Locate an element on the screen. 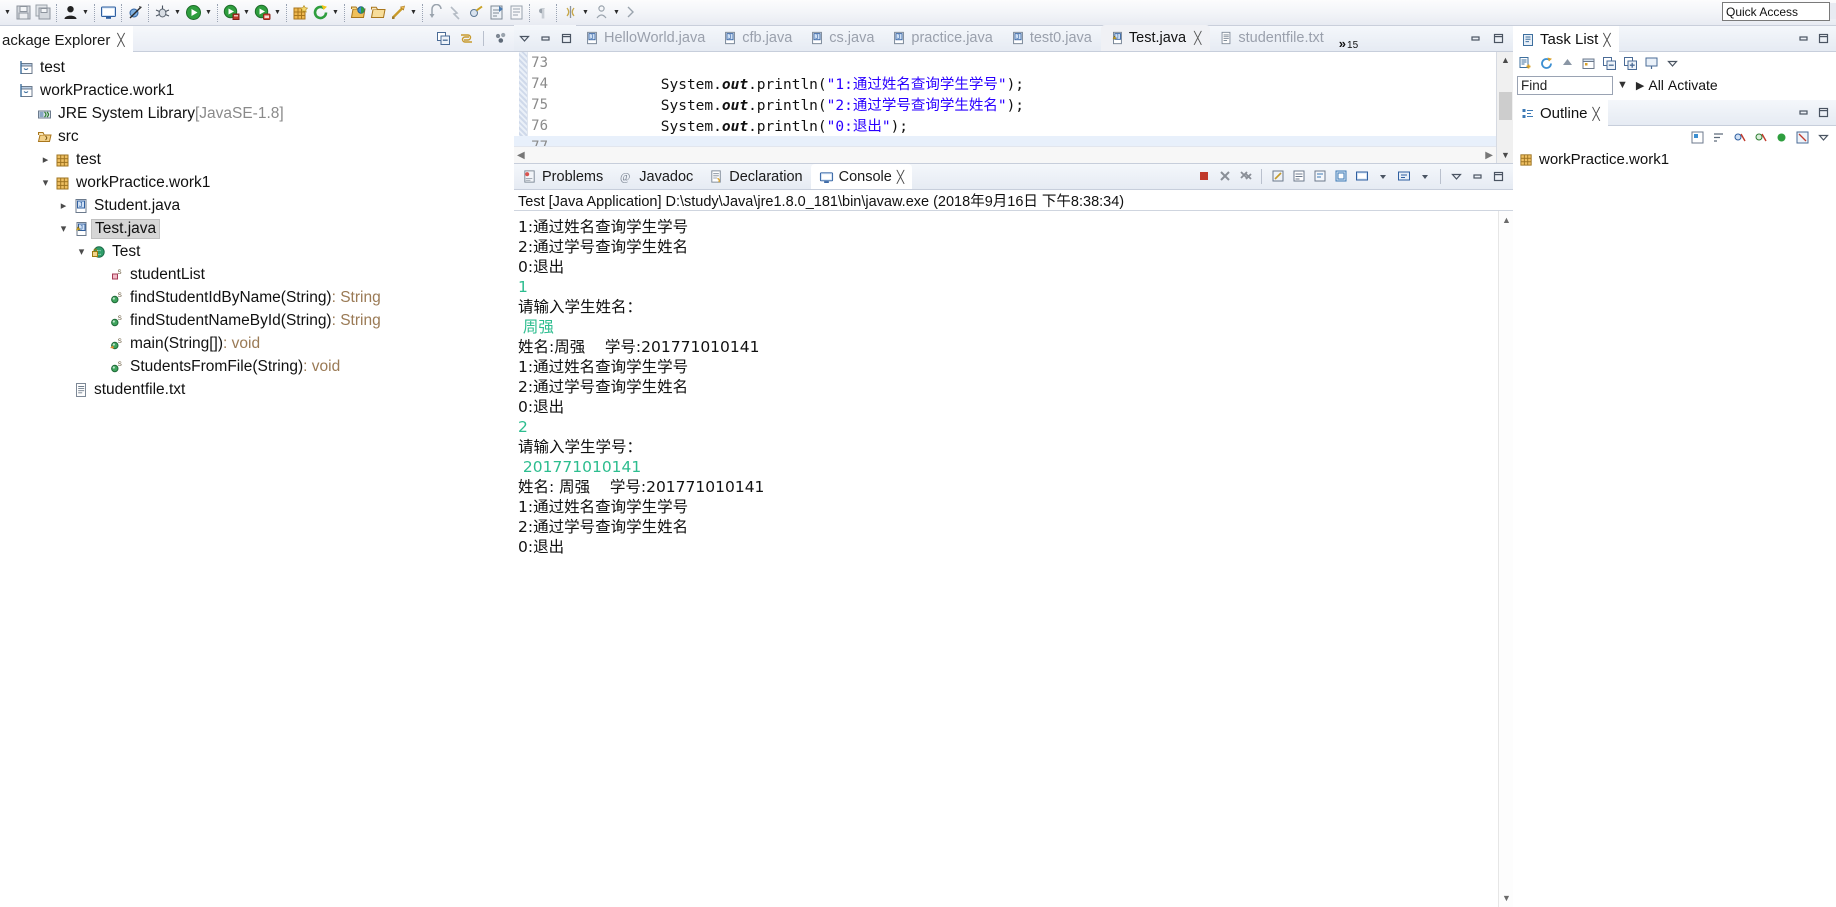  remove-all-terminated-icon is located at coordinates (1245, 176).